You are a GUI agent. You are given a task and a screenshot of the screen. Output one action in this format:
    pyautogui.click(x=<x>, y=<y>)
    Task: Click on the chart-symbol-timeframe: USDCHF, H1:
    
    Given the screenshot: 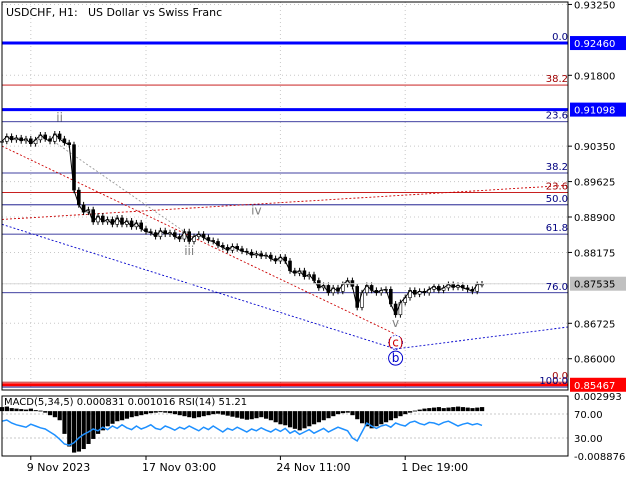 What is the action you would take?
    pyautogui.click(x=42, y=12)
    